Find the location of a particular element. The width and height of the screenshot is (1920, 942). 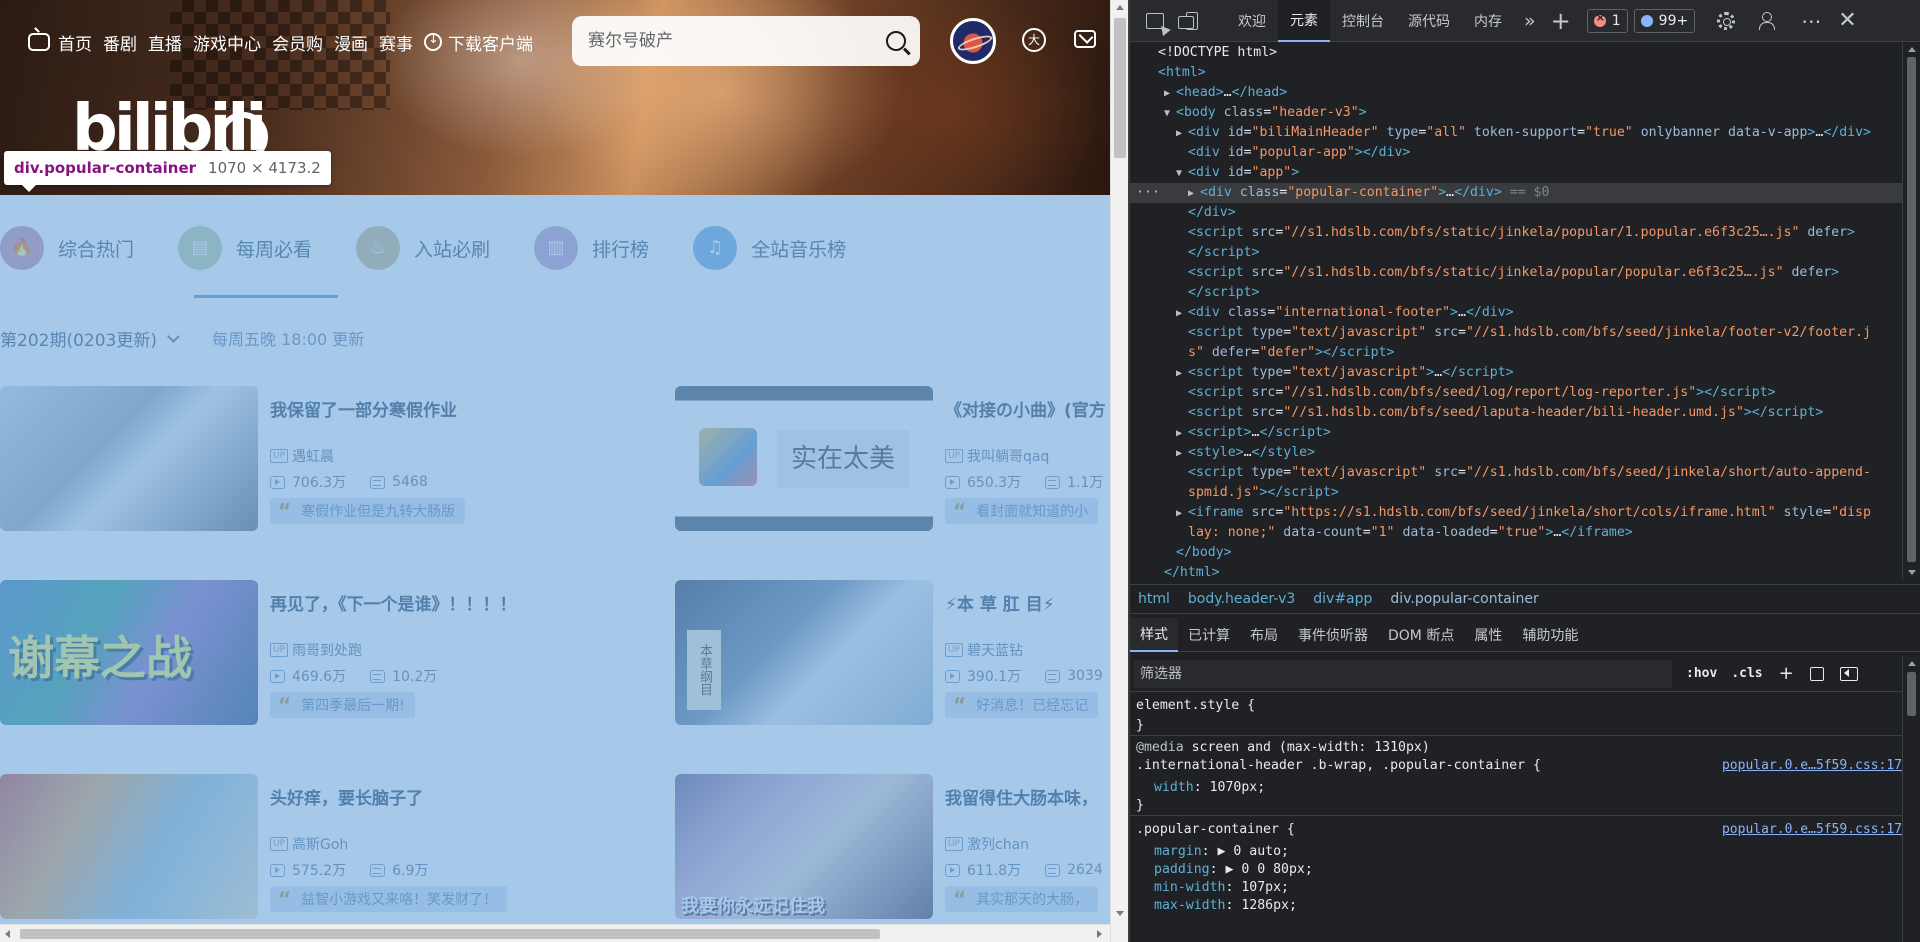

close-icon: ✕ is located at coordinates (1847, 20).